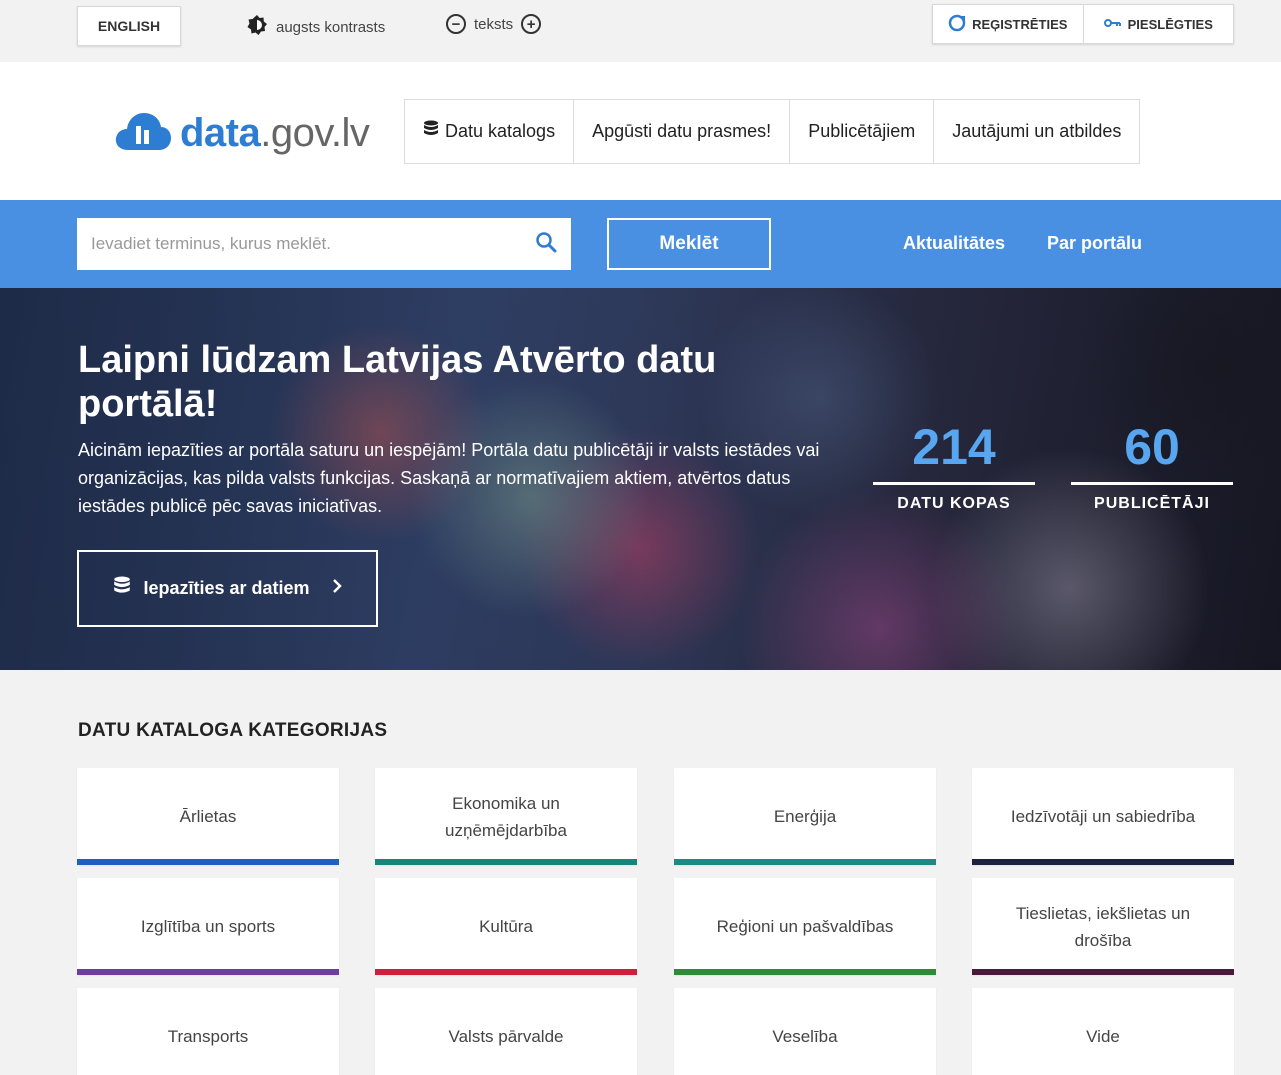 The image size is (1281, 1075). Describe the element at coordinates (331, 27) in the screenshot. I see `contrast-label: augsts kontrasts` at that location.